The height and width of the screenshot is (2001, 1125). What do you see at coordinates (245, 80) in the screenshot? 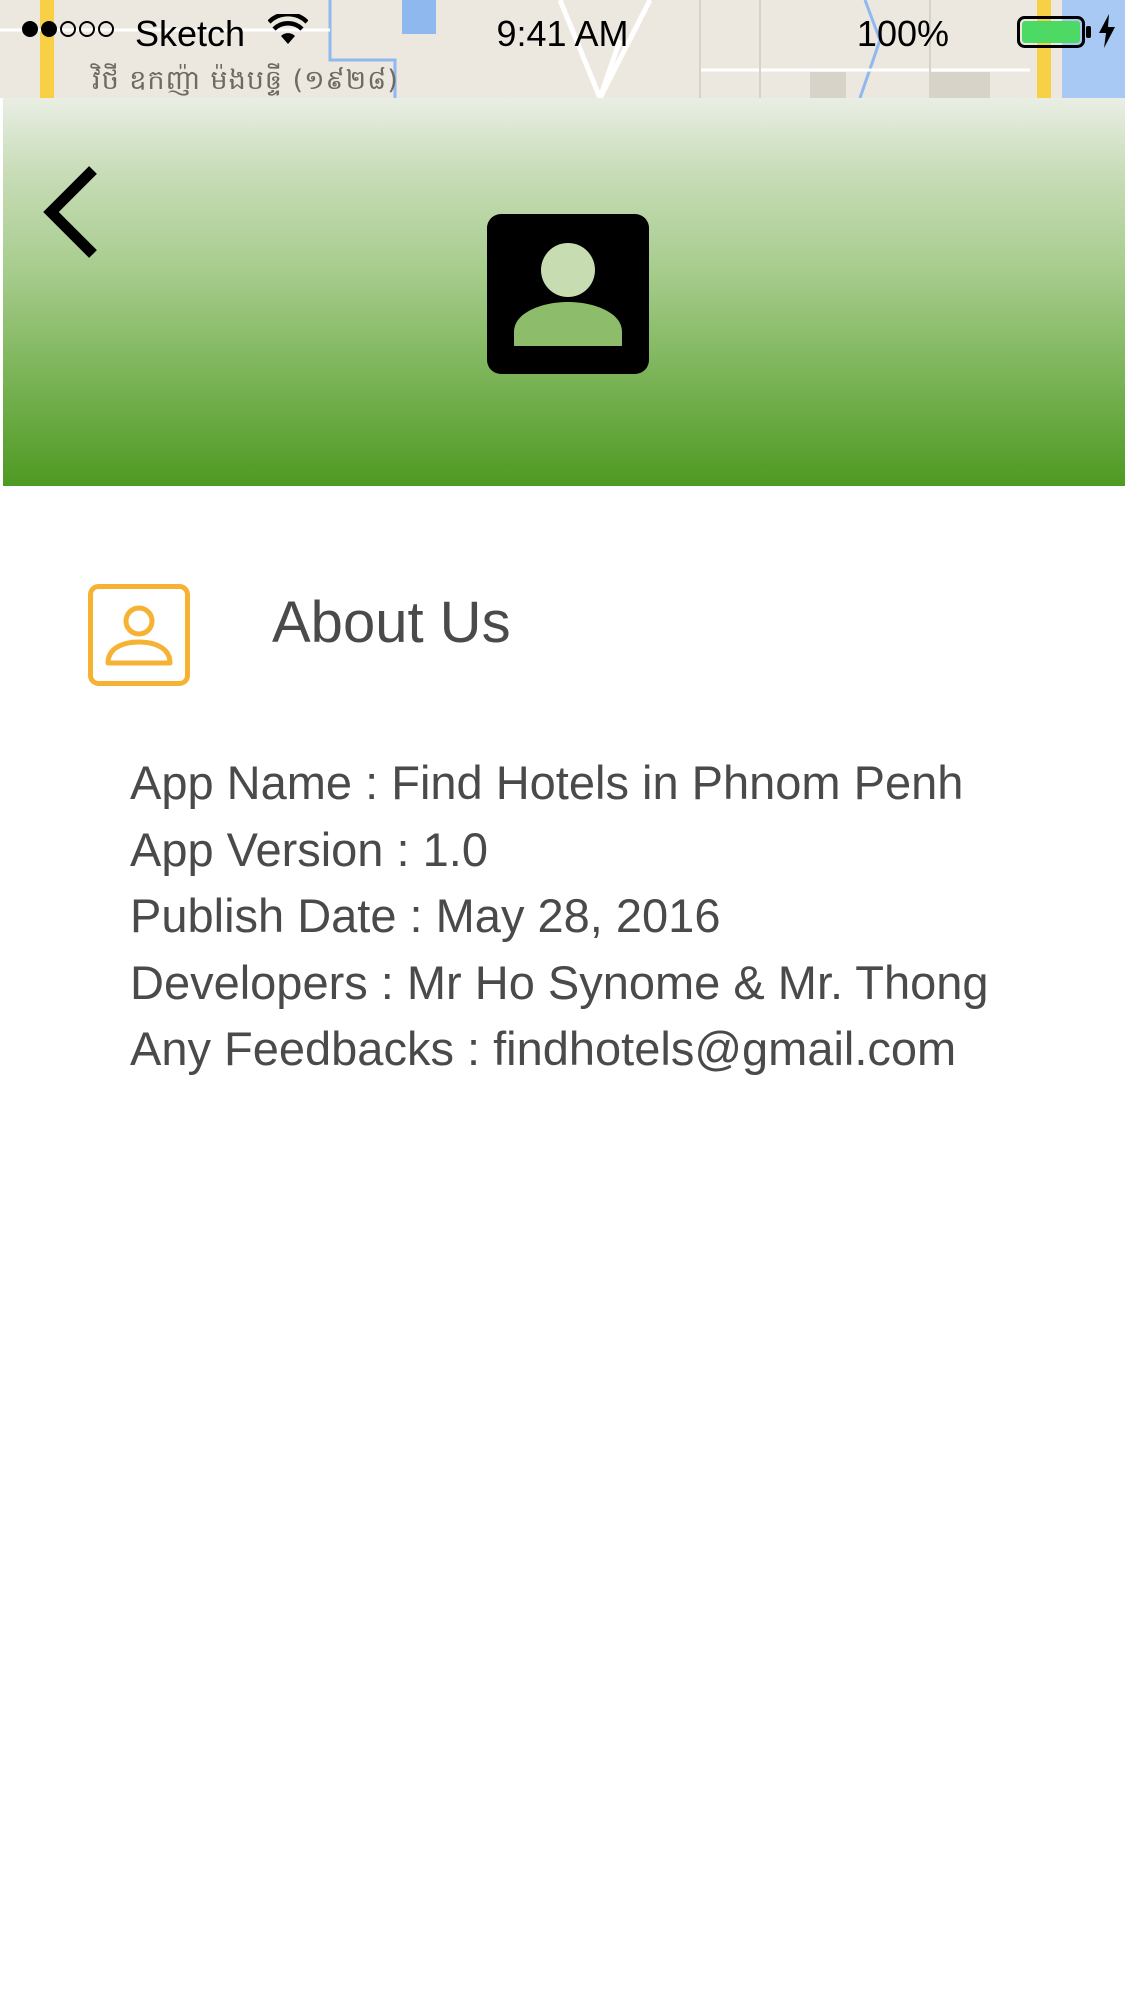
I see `map-street-label: វិថី ឧកញ៉ា ម៉ងបឲ្ទី (១៩២៨)` at bounding box center [245, 80].